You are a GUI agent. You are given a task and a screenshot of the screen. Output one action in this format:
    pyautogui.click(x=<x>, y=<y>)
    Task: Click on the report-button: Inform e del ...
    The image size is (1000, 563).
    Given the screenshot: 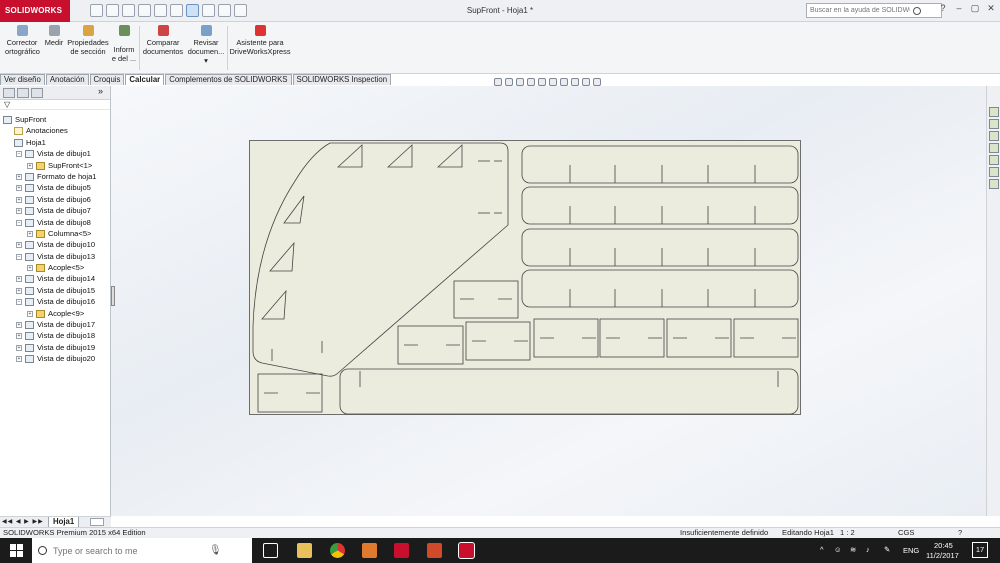 What is the action you would take?
    pyautogui.click(x=124, y=44)
    